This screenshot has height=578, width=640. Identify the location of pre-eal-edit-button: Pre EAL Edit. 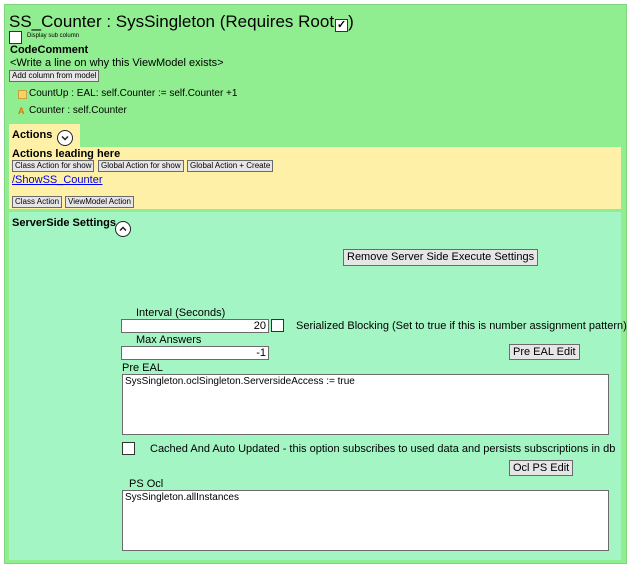
(544, 352).